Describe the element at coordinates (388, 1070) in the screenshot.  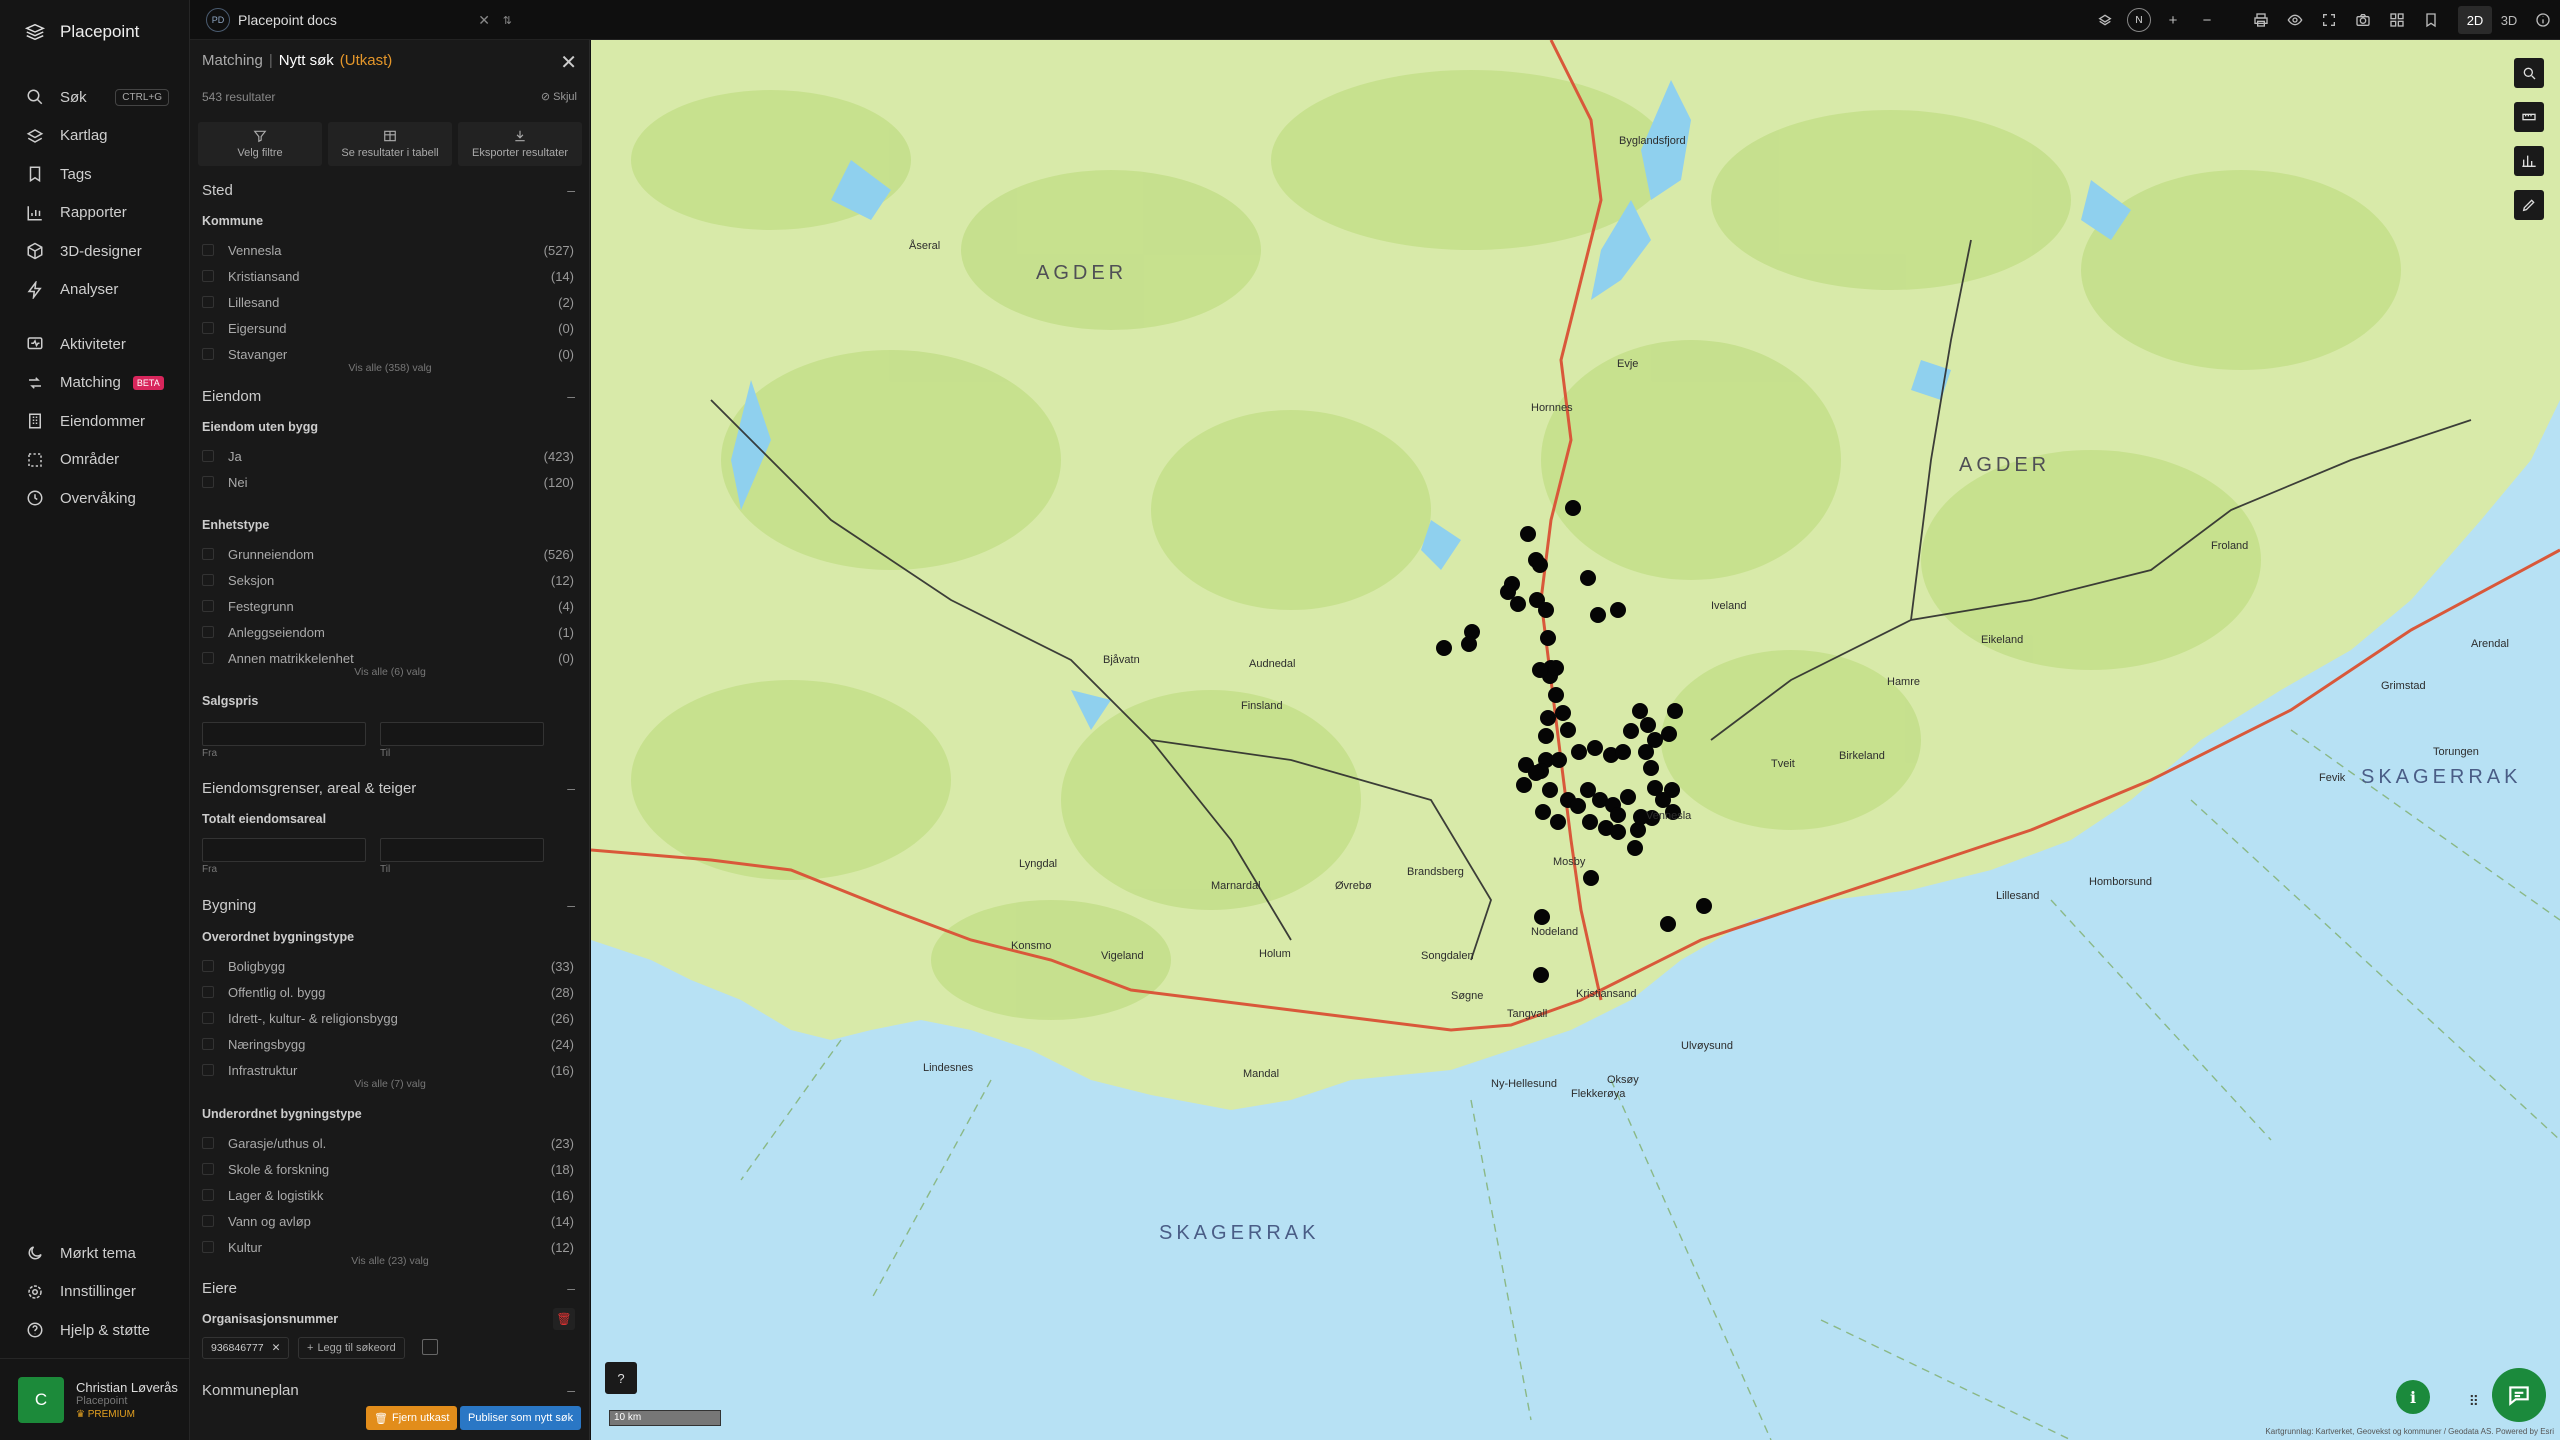
I see `filter-option: Infrastruktur (16)` at that location.